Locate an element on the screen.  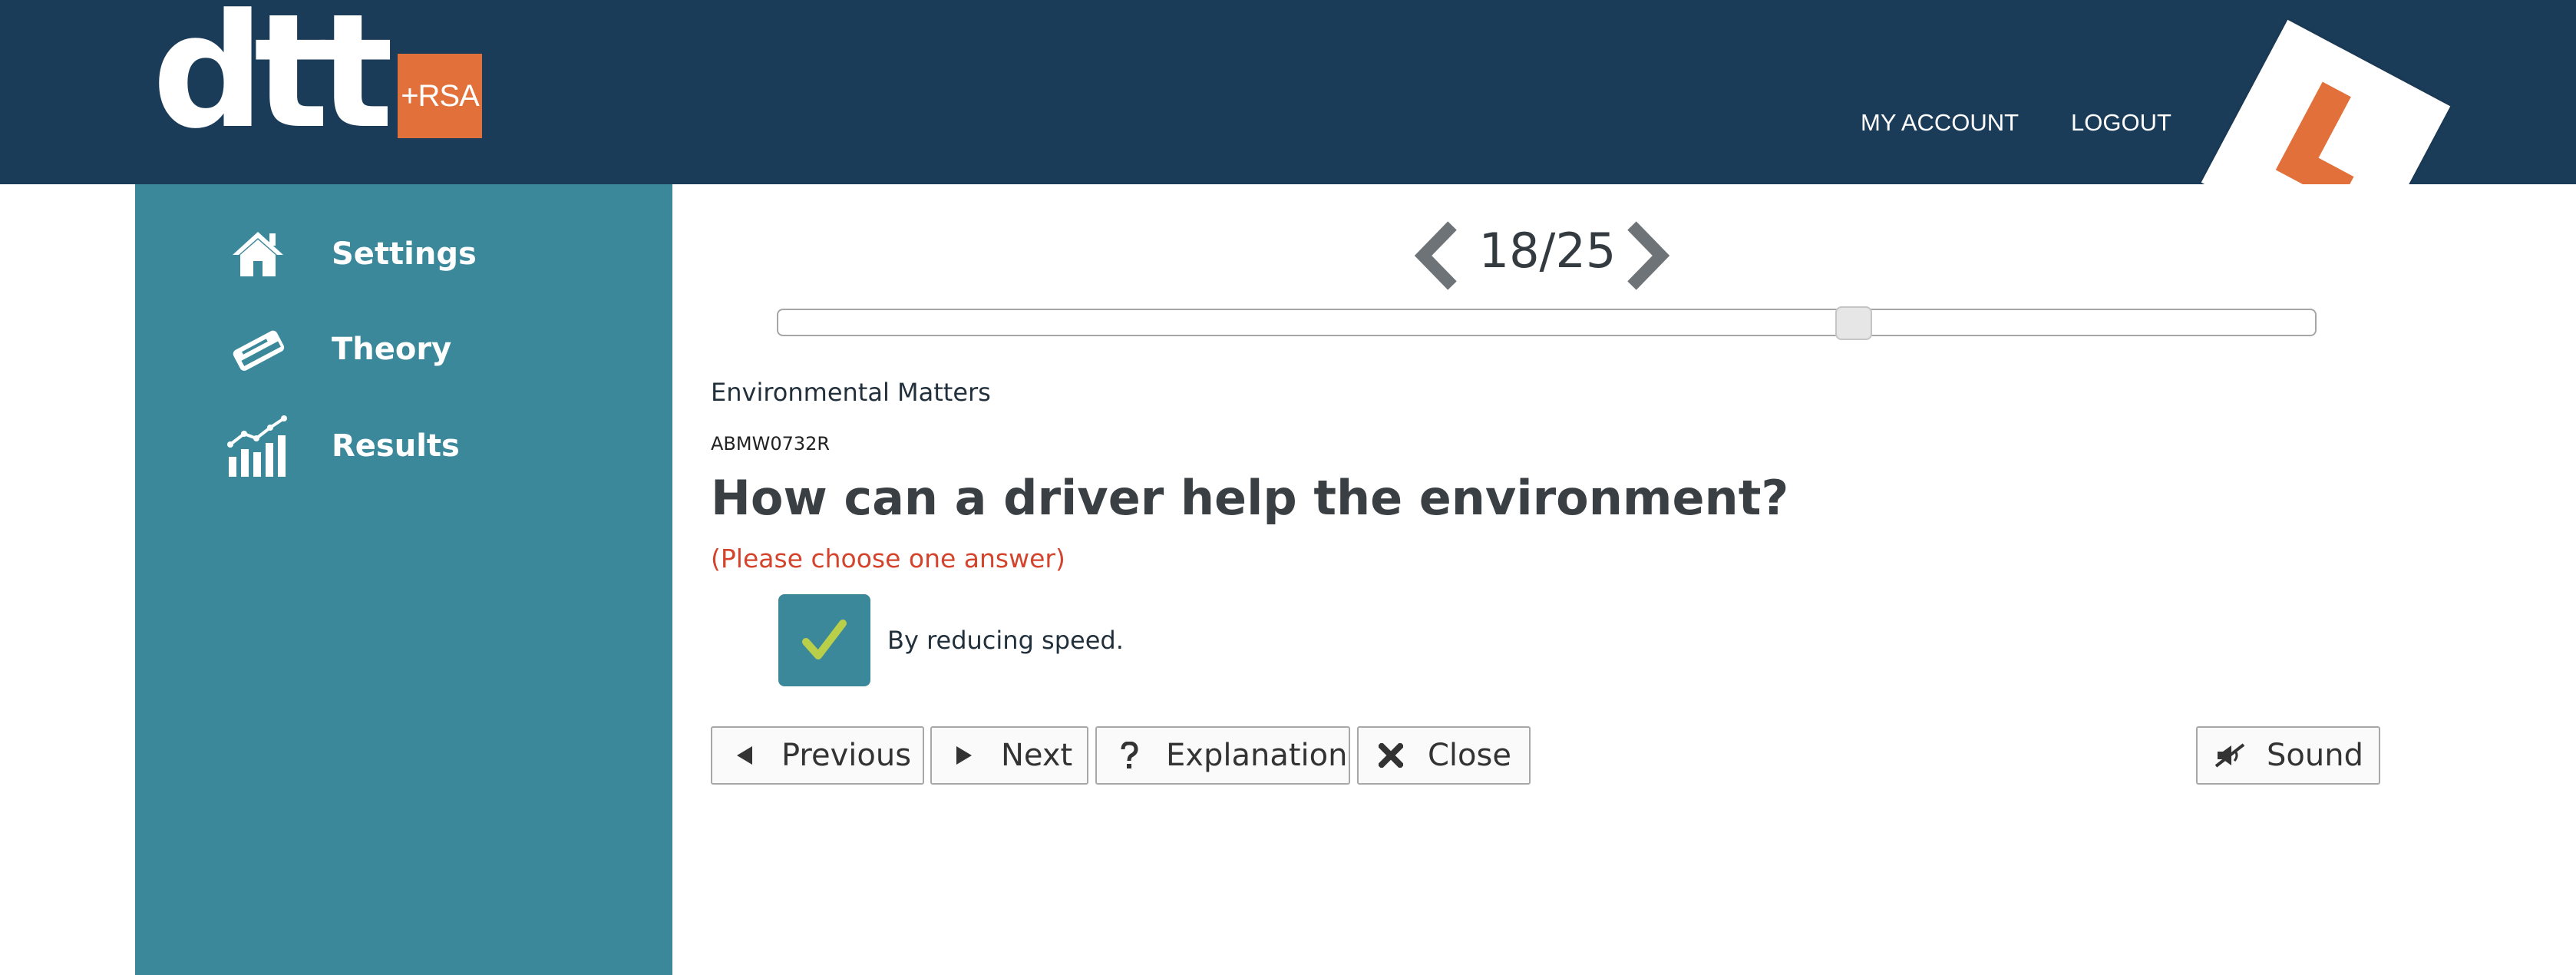
answer-checkbox is located at coordinates (824, 640).